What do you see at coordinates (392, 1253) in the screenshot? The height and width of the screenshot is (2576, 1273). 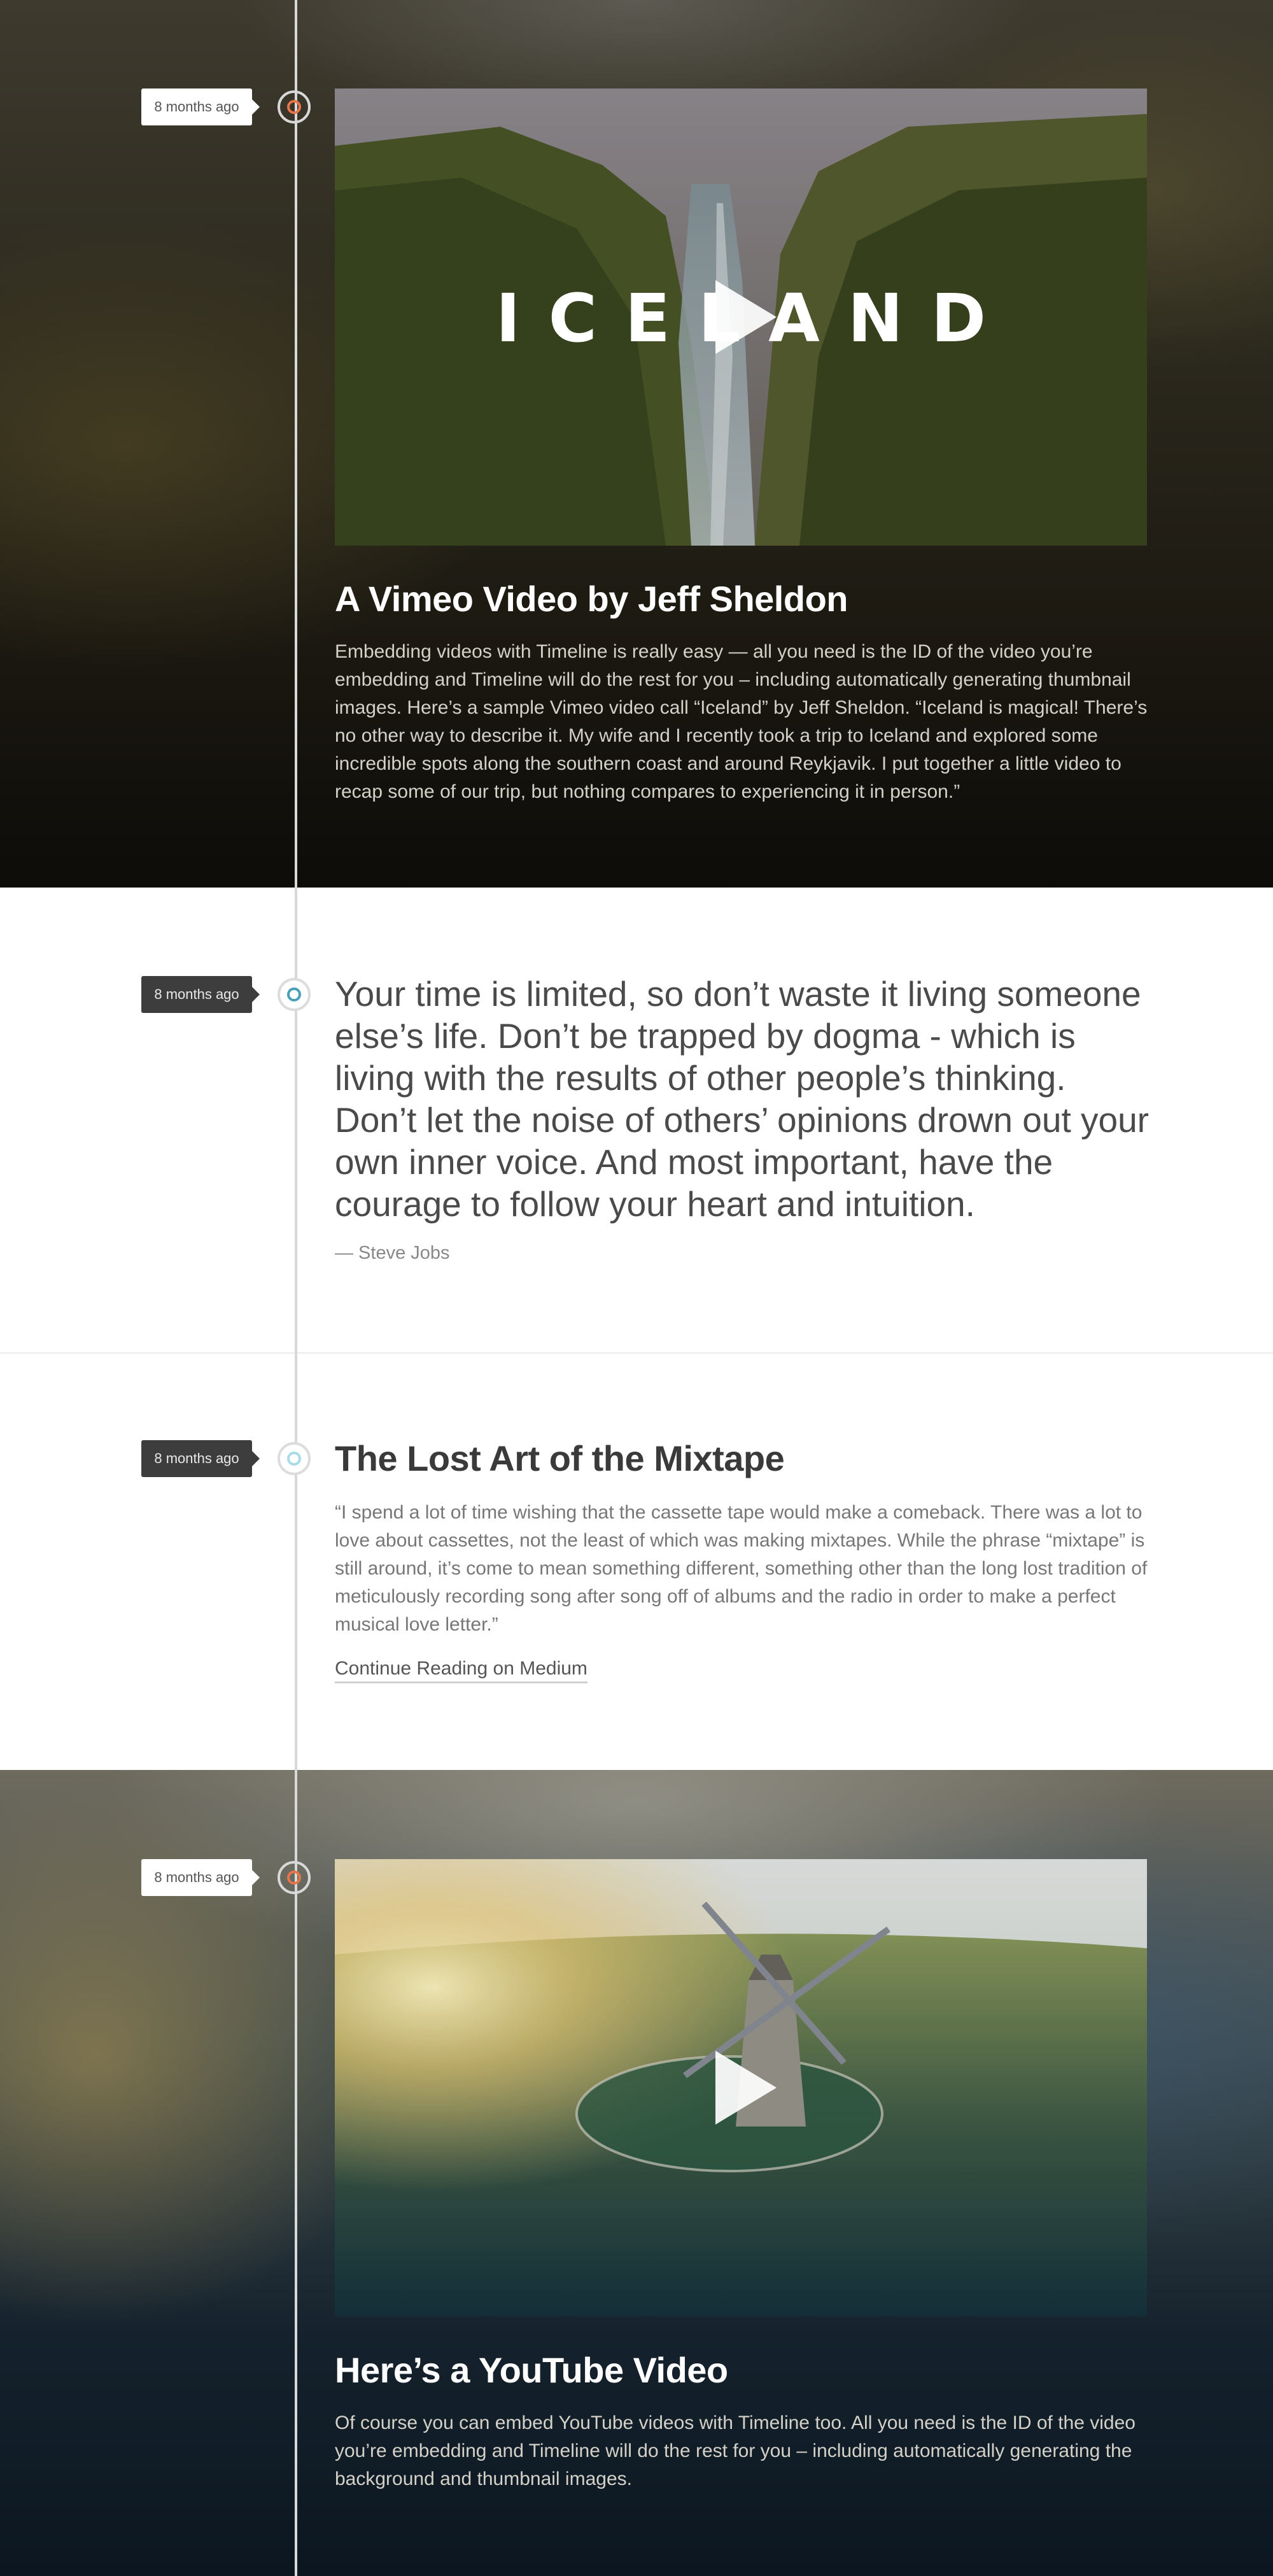 I see `quote-attribution: — Steve Jobs` at bounding box center [392, 1253].